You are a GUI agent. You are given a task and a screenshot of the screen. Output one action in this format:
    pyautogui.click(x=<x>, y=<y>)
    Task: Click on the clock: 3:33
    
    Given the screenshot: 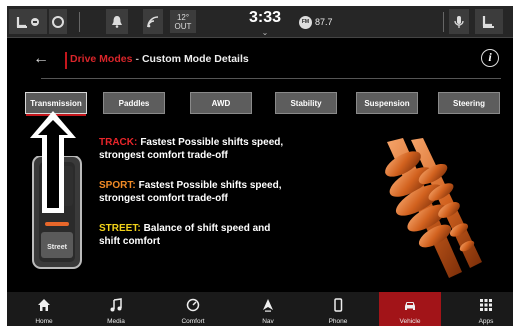 What is the action you would take?
    pyautogui.click(x=265, y=18)
    